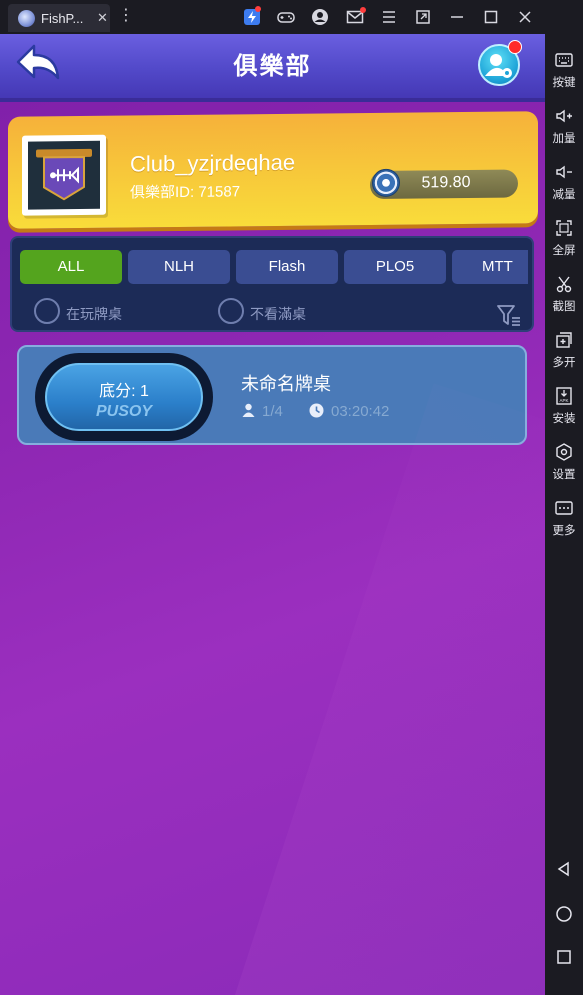 The height and width of the screenshot is (995, 583). What do you see at coordinates (564, 172) in the screenshot?
I see `volume-down-icon` at bounding box center [564, 172].